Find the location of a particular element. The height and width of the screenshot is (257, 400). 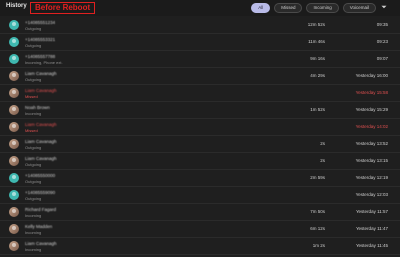

call-time: Yesterday 15:58 is located at coordinates (371, 92).